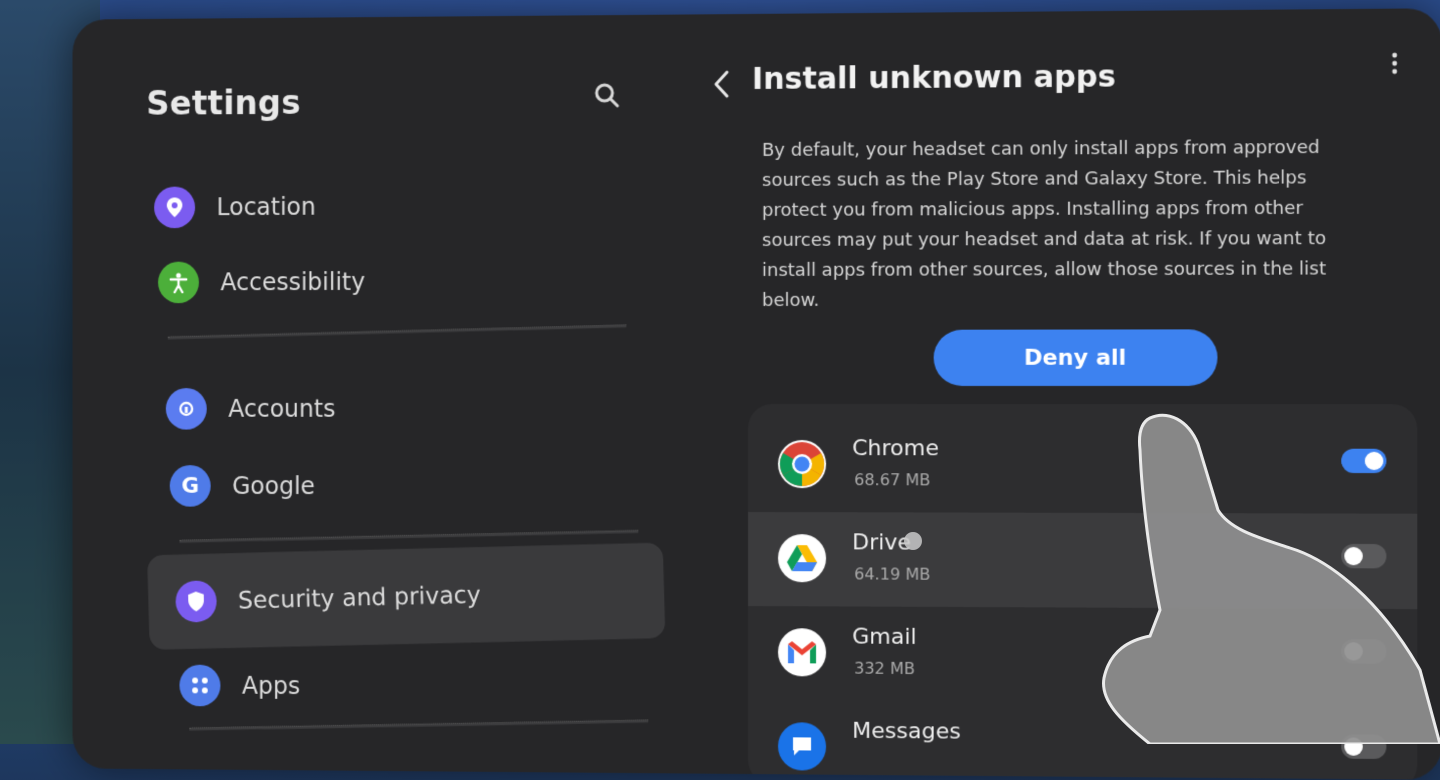 The height and width of the screenshot is (780, 1440). Describe the element at coordinates (274, 486) in the screenshot. I see `sidebar-item-label: Google` at that location.